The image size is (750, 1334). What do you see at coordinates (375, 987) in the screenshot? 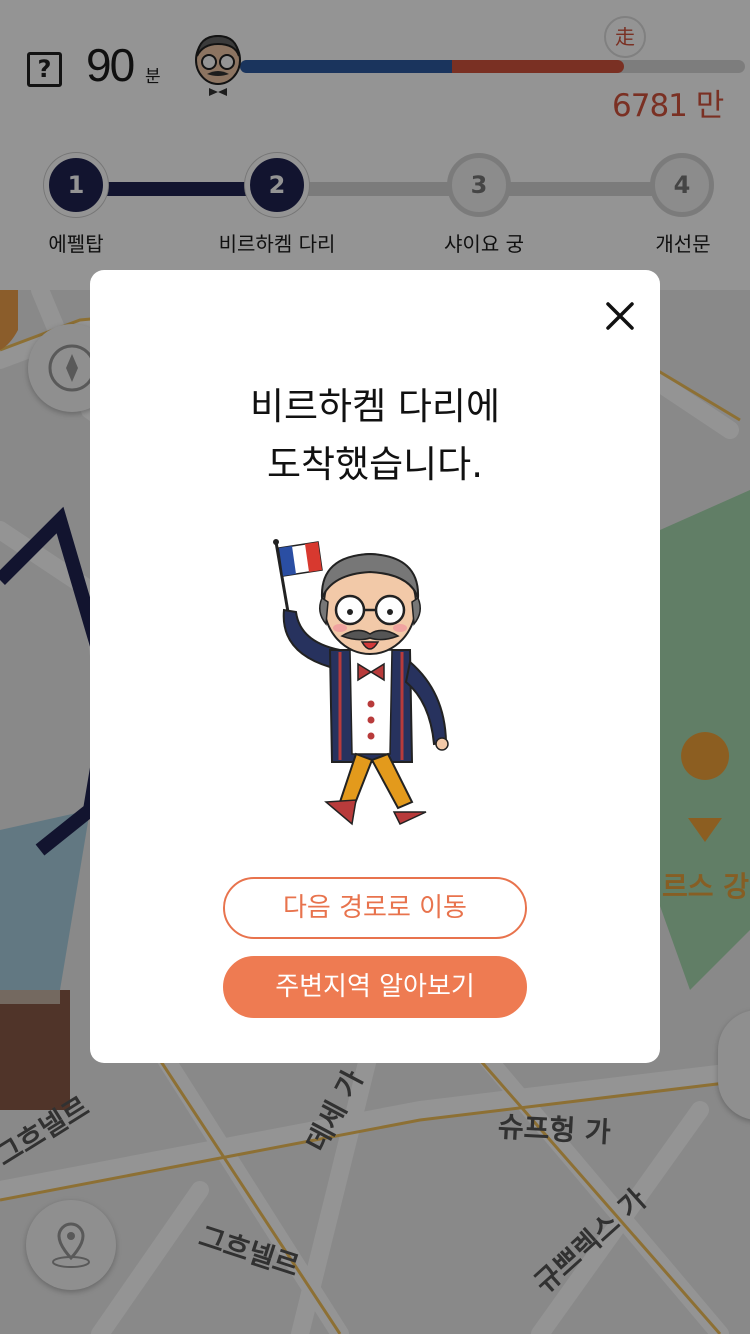
I see `explore-nearby-button: 주변지역 알아보기` at bounding box center [375, 987].